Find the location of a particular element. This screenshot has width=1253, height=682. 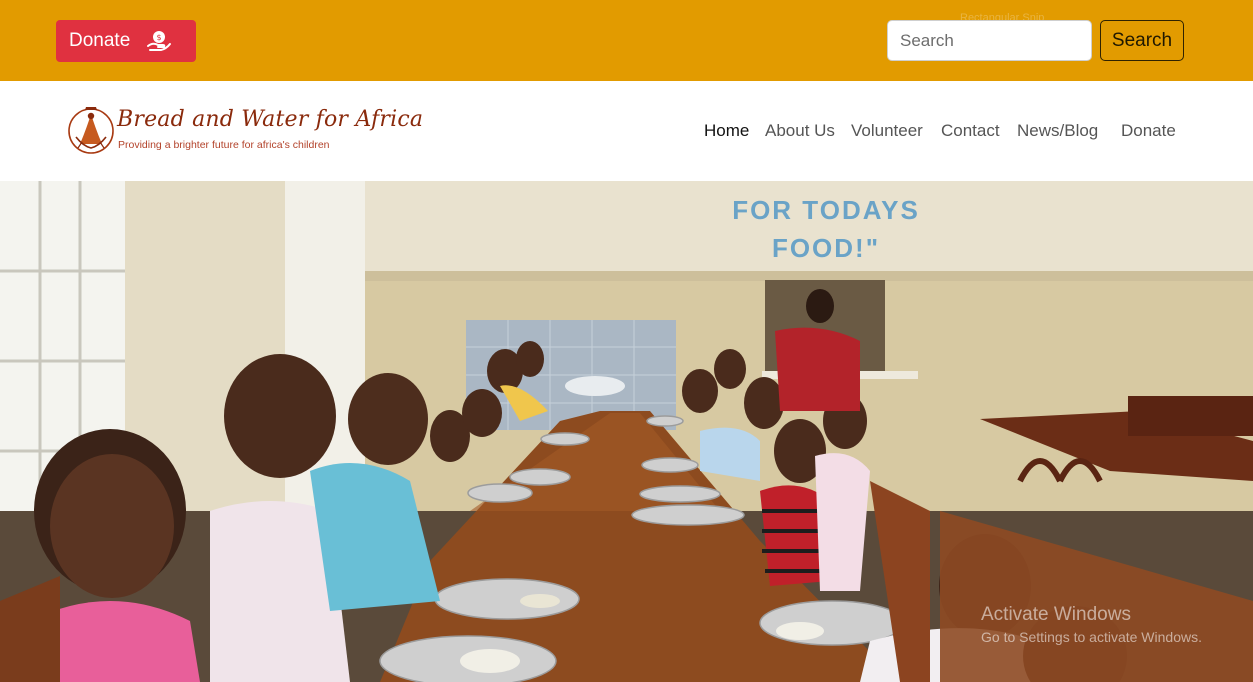

donate-button: Donate $ is located at coordinates (126, 41).